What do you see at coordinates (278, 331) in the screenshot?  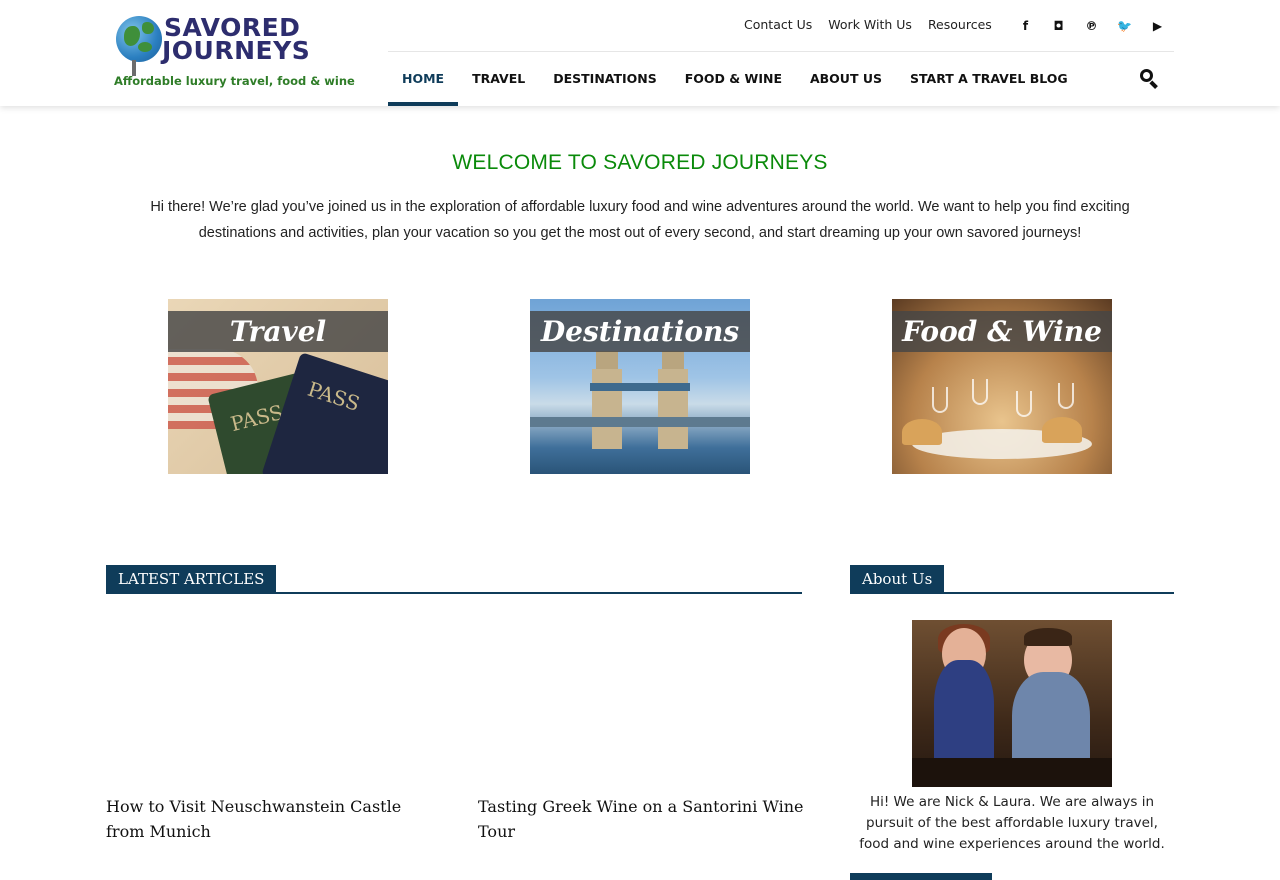 I see `travel-tile-label: Travel` at bounding box center [278, 331].